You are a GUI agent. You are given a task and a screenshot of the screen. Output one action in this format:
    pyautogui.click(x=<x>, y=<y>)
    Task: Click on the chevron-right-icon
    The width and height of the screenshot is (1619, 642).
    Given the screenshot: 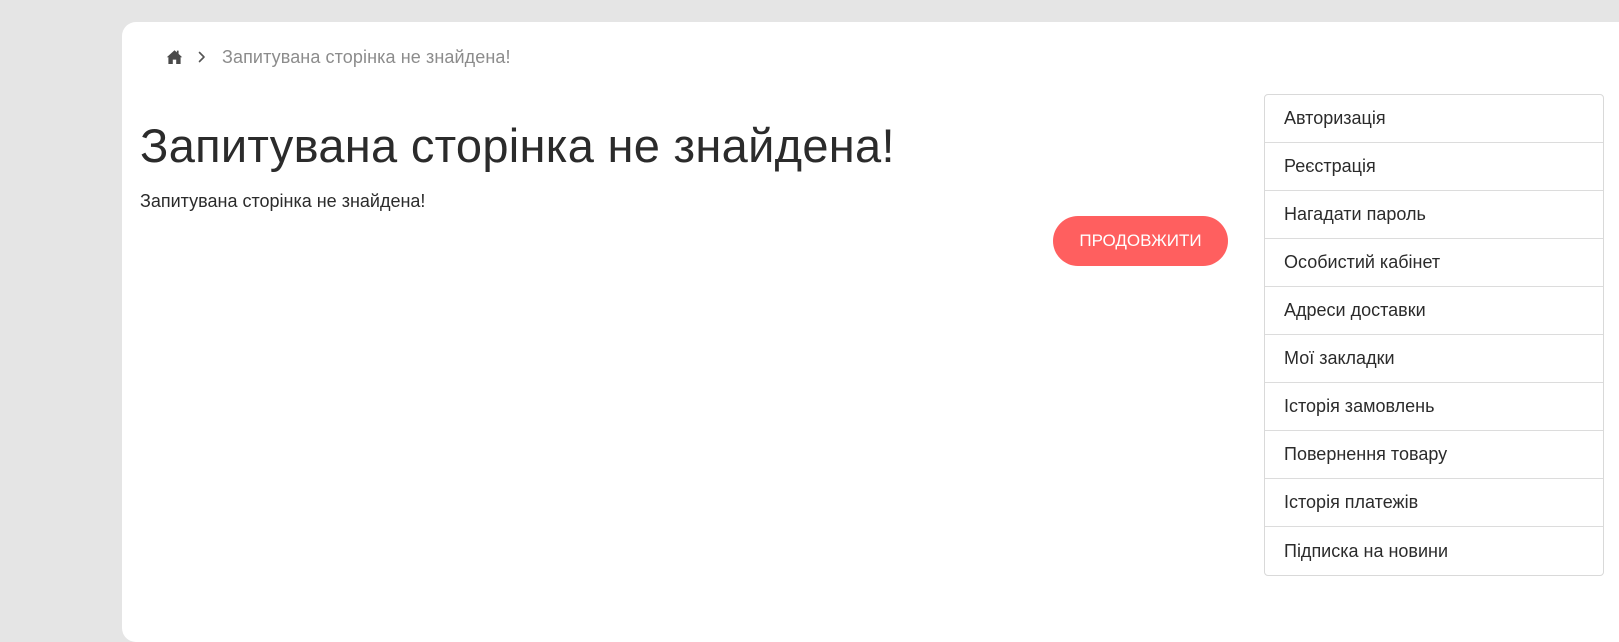 What is the action you would take?
    pyautogui.click(x=202, y=57)
    